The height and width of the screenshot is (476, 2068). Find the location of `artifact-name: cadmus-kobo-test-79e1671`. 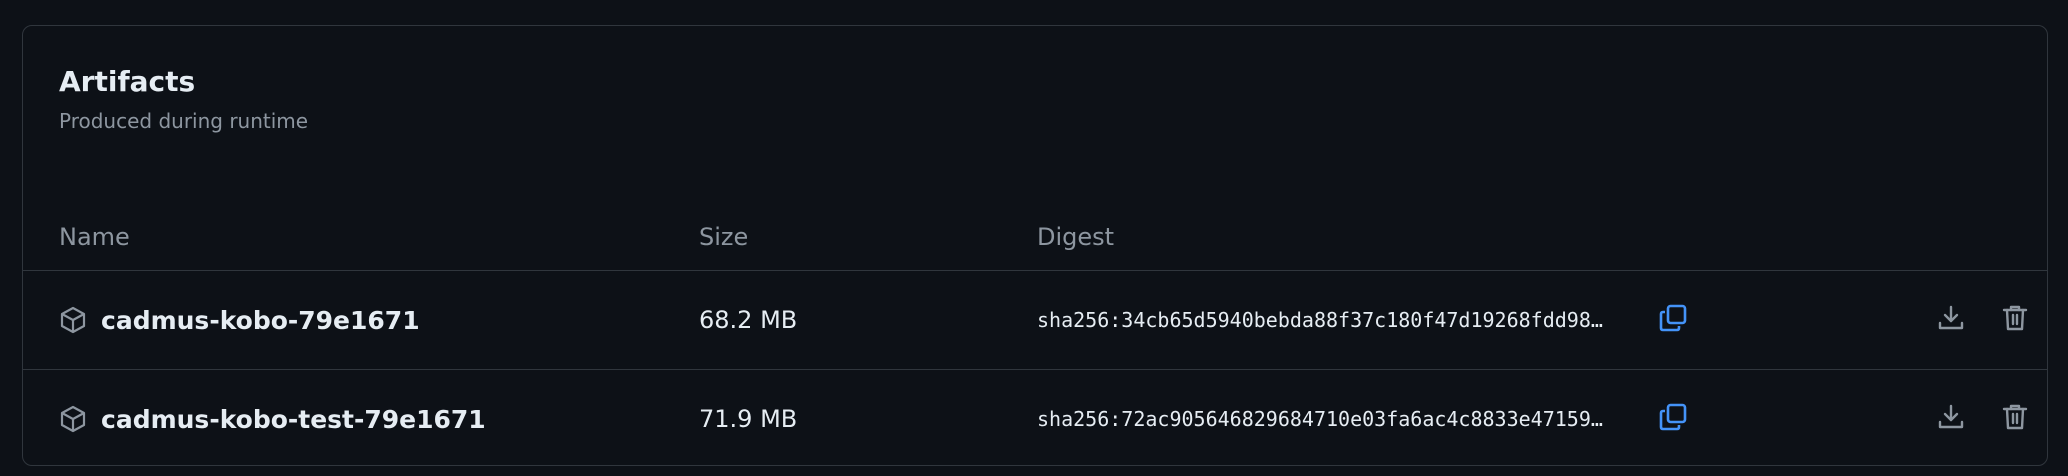

artifact-name: cadmus-kobo-test-79e1671 is located at coordinates (293, 419).